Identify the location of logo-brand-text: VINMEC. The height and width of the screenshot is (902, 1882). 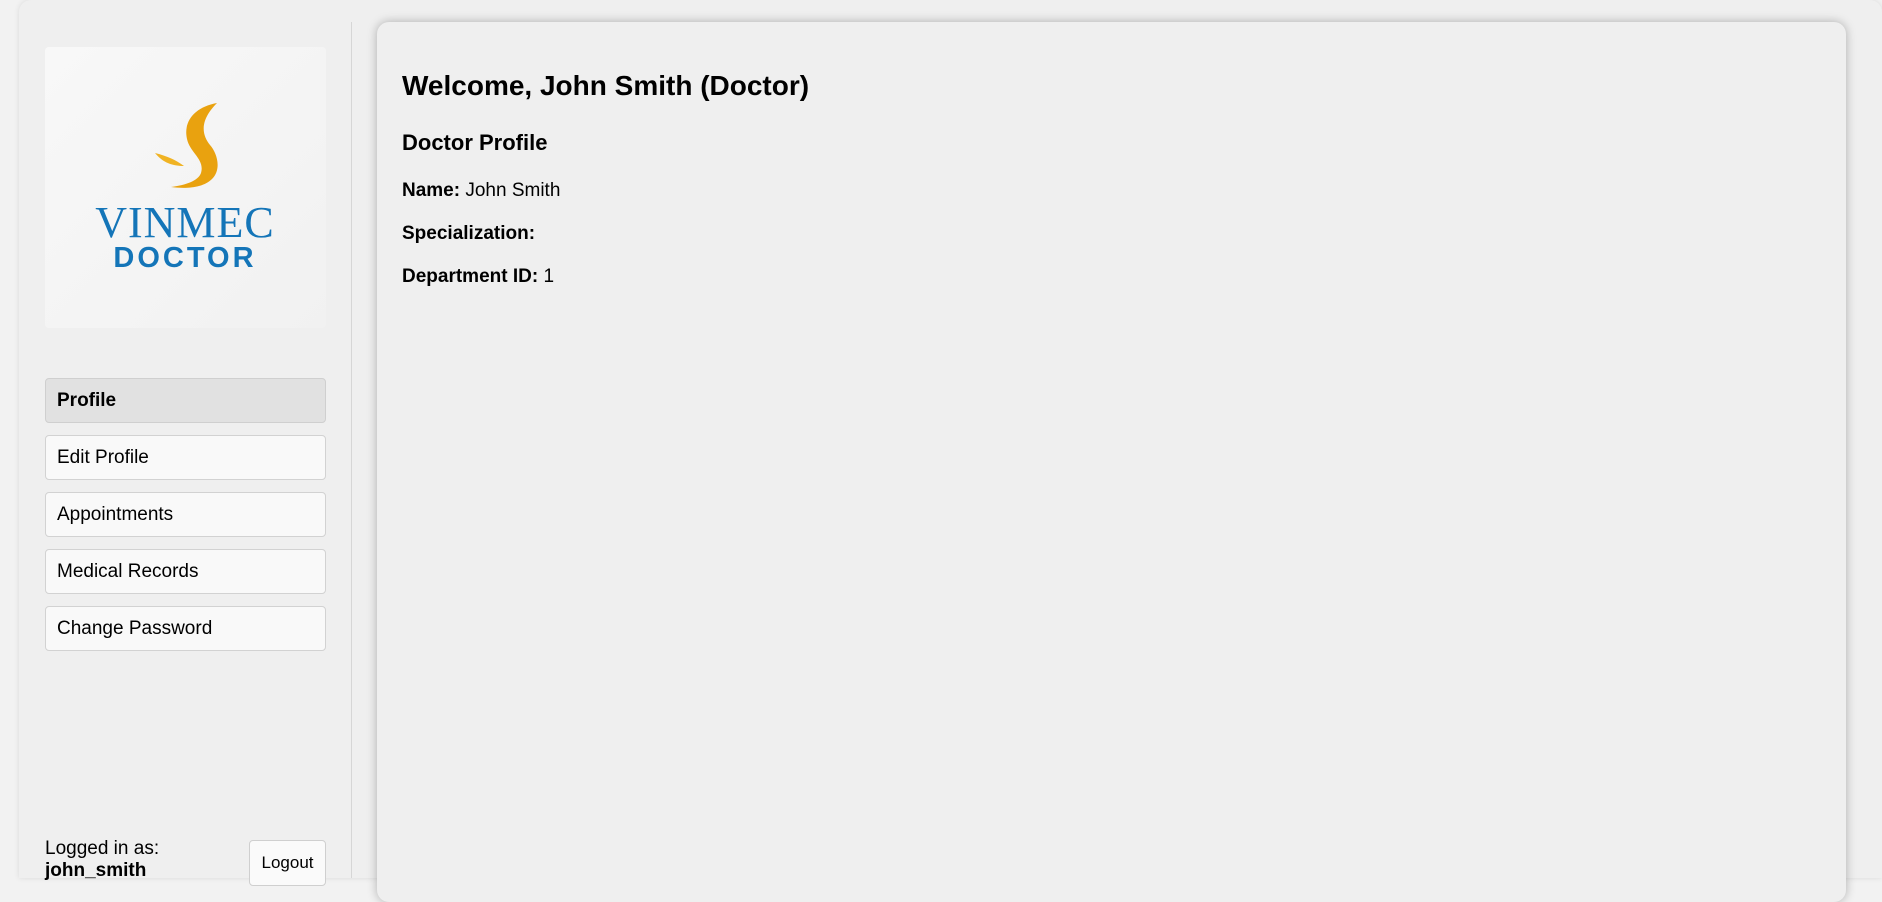
(185, 222).